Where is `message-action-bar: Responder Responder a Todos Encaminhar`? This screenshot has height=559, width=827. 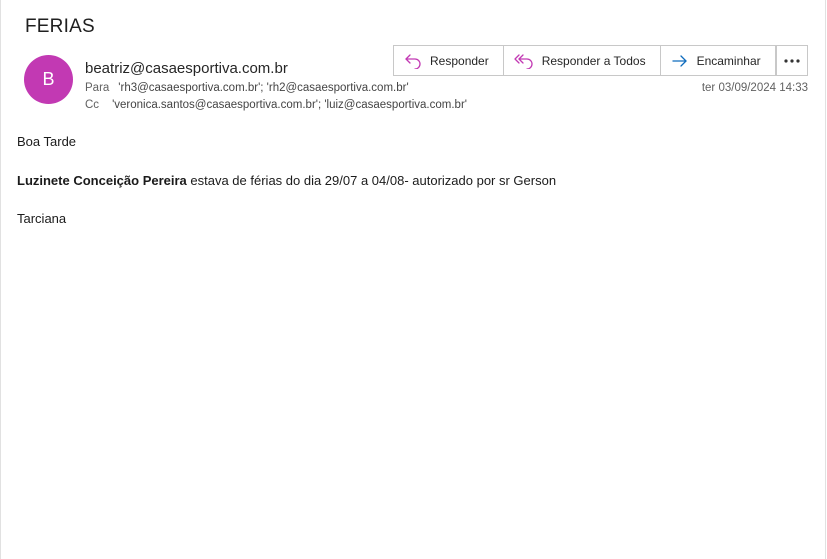 message-action-bar: Responder Responder a Todos Encaminhar is located at coordinates (584, 60).